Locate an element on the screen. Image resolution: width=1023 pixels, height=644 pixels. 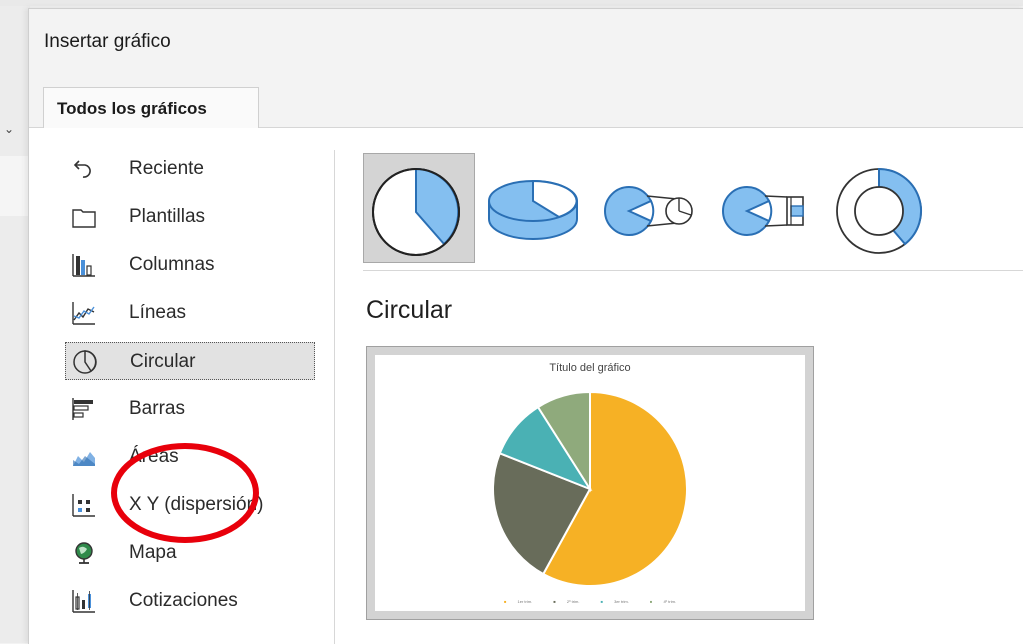
pie-chart is located at coordinates (590, 488).